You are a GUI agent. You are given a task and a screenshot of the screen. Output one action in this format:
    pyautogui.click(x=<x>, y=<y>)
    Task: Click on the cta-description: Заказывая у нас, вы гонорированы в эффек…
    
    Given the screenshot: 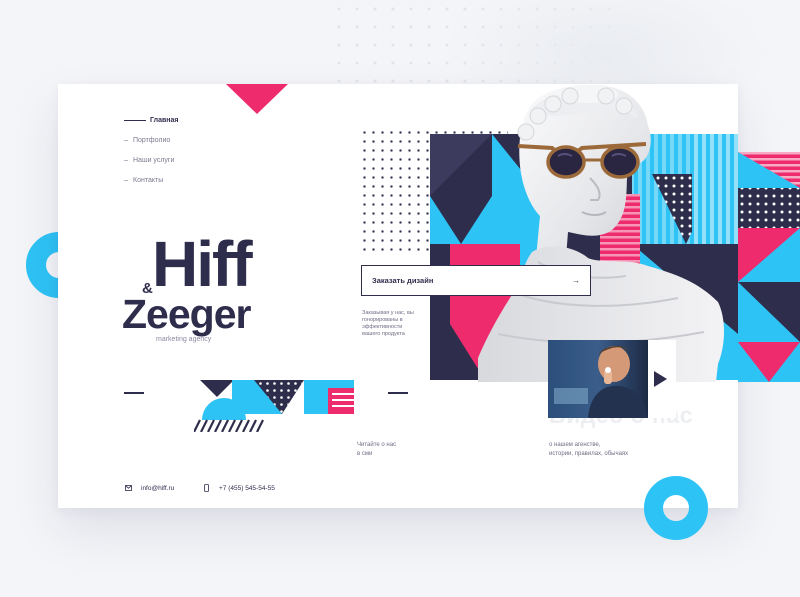 What is the action you would take?
    pyautogui.click(x=388, y=323)
    